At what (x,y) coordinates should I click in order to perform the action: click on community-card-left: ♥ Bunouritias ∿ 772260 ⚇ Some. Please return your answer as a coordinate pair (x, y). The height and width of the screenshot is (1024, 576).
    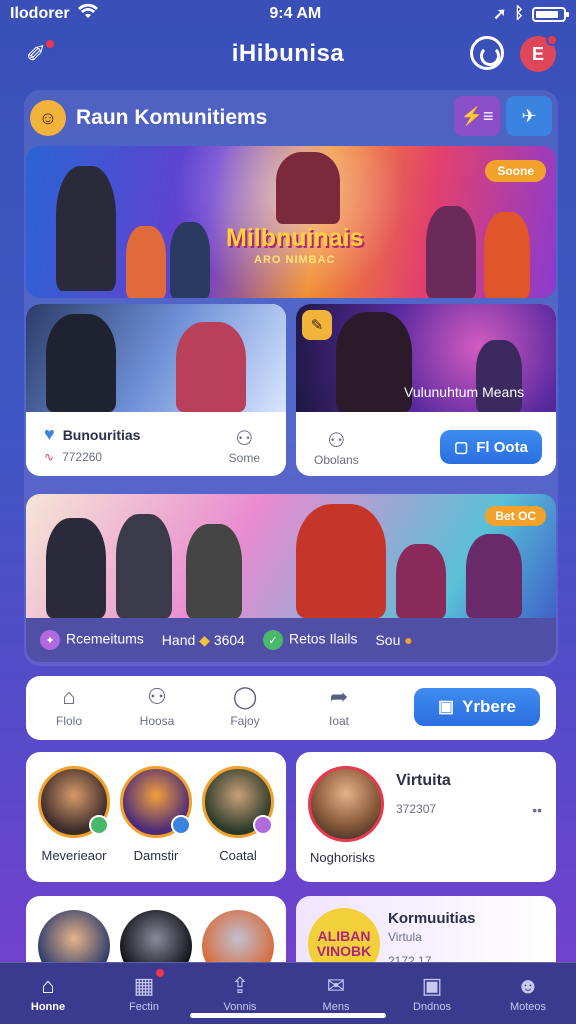
    Looking at the image, I should click on (156, 390).